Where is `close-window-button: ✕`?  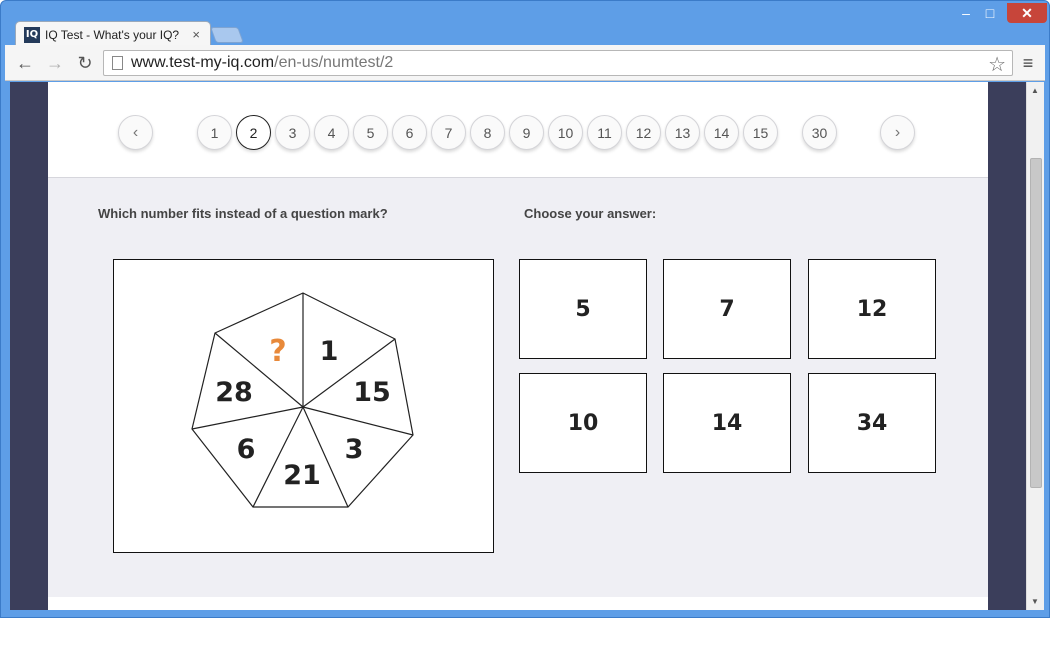
close-window-button: ✕ is located at coordinates (1027, 13).